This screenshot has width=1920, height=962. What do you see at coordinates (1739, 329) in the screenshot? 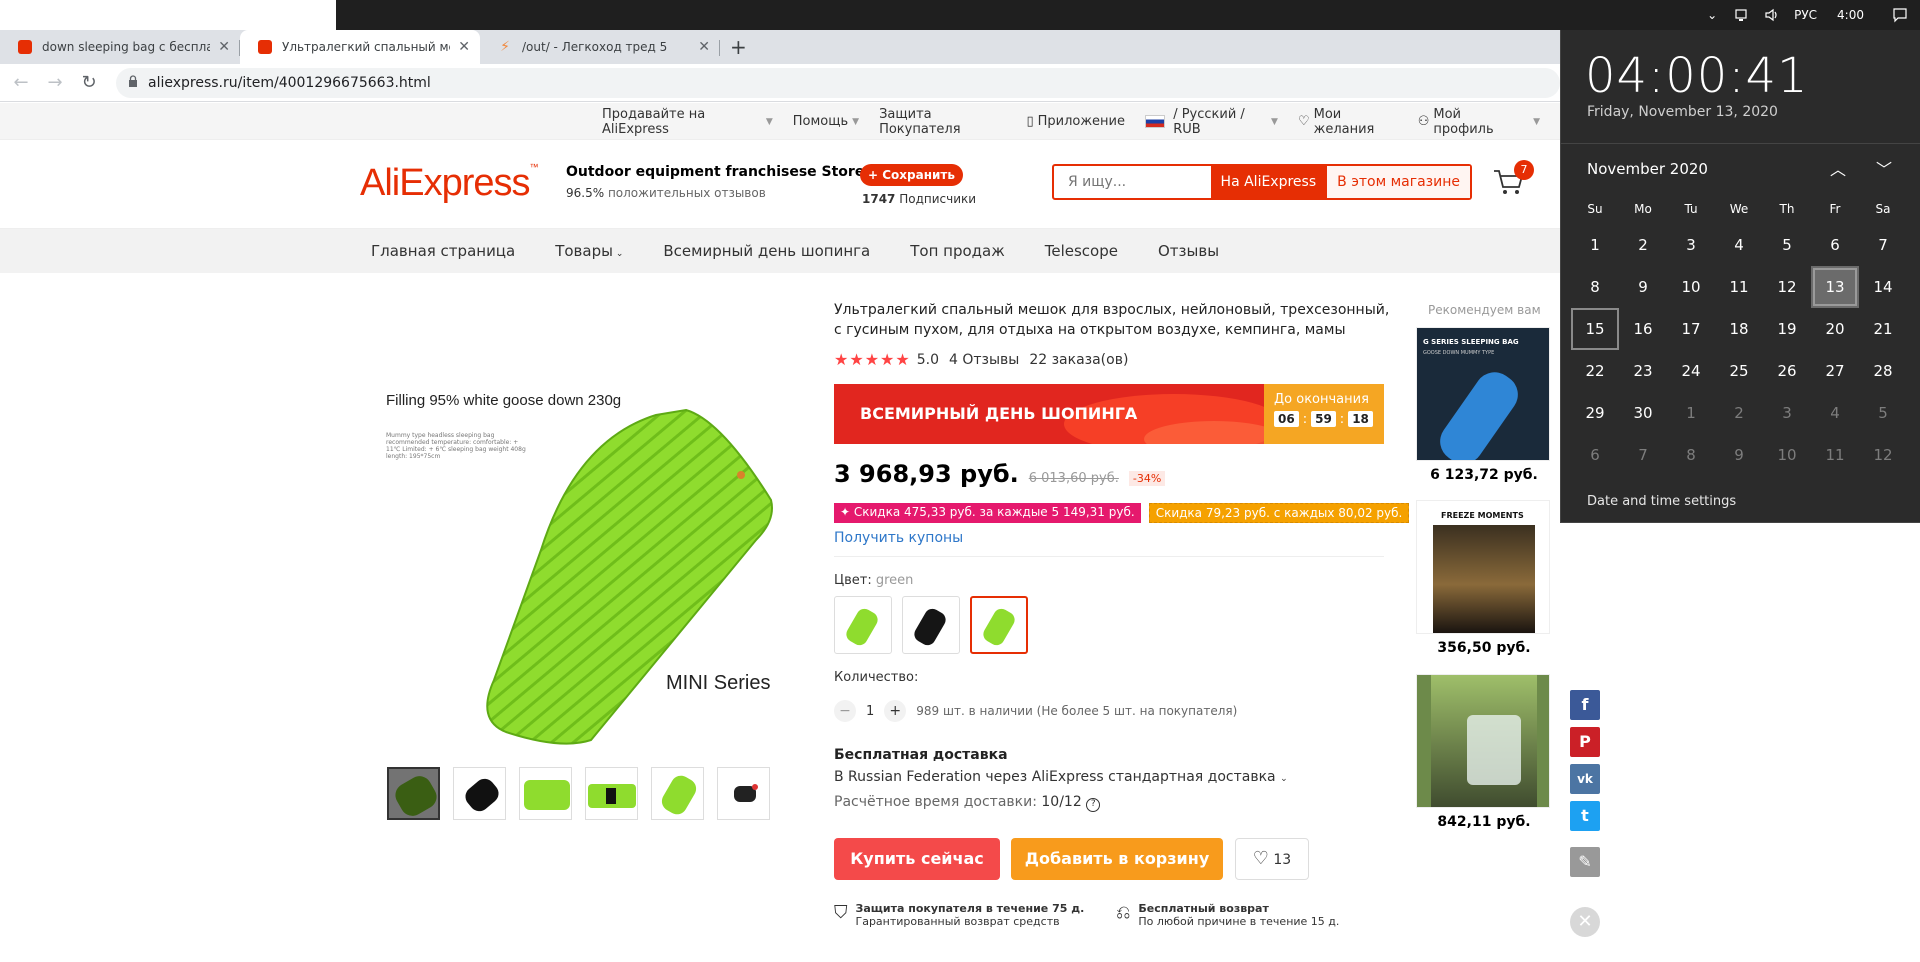
I see `calendar-day: 18` at bounding box center [1739, 329].